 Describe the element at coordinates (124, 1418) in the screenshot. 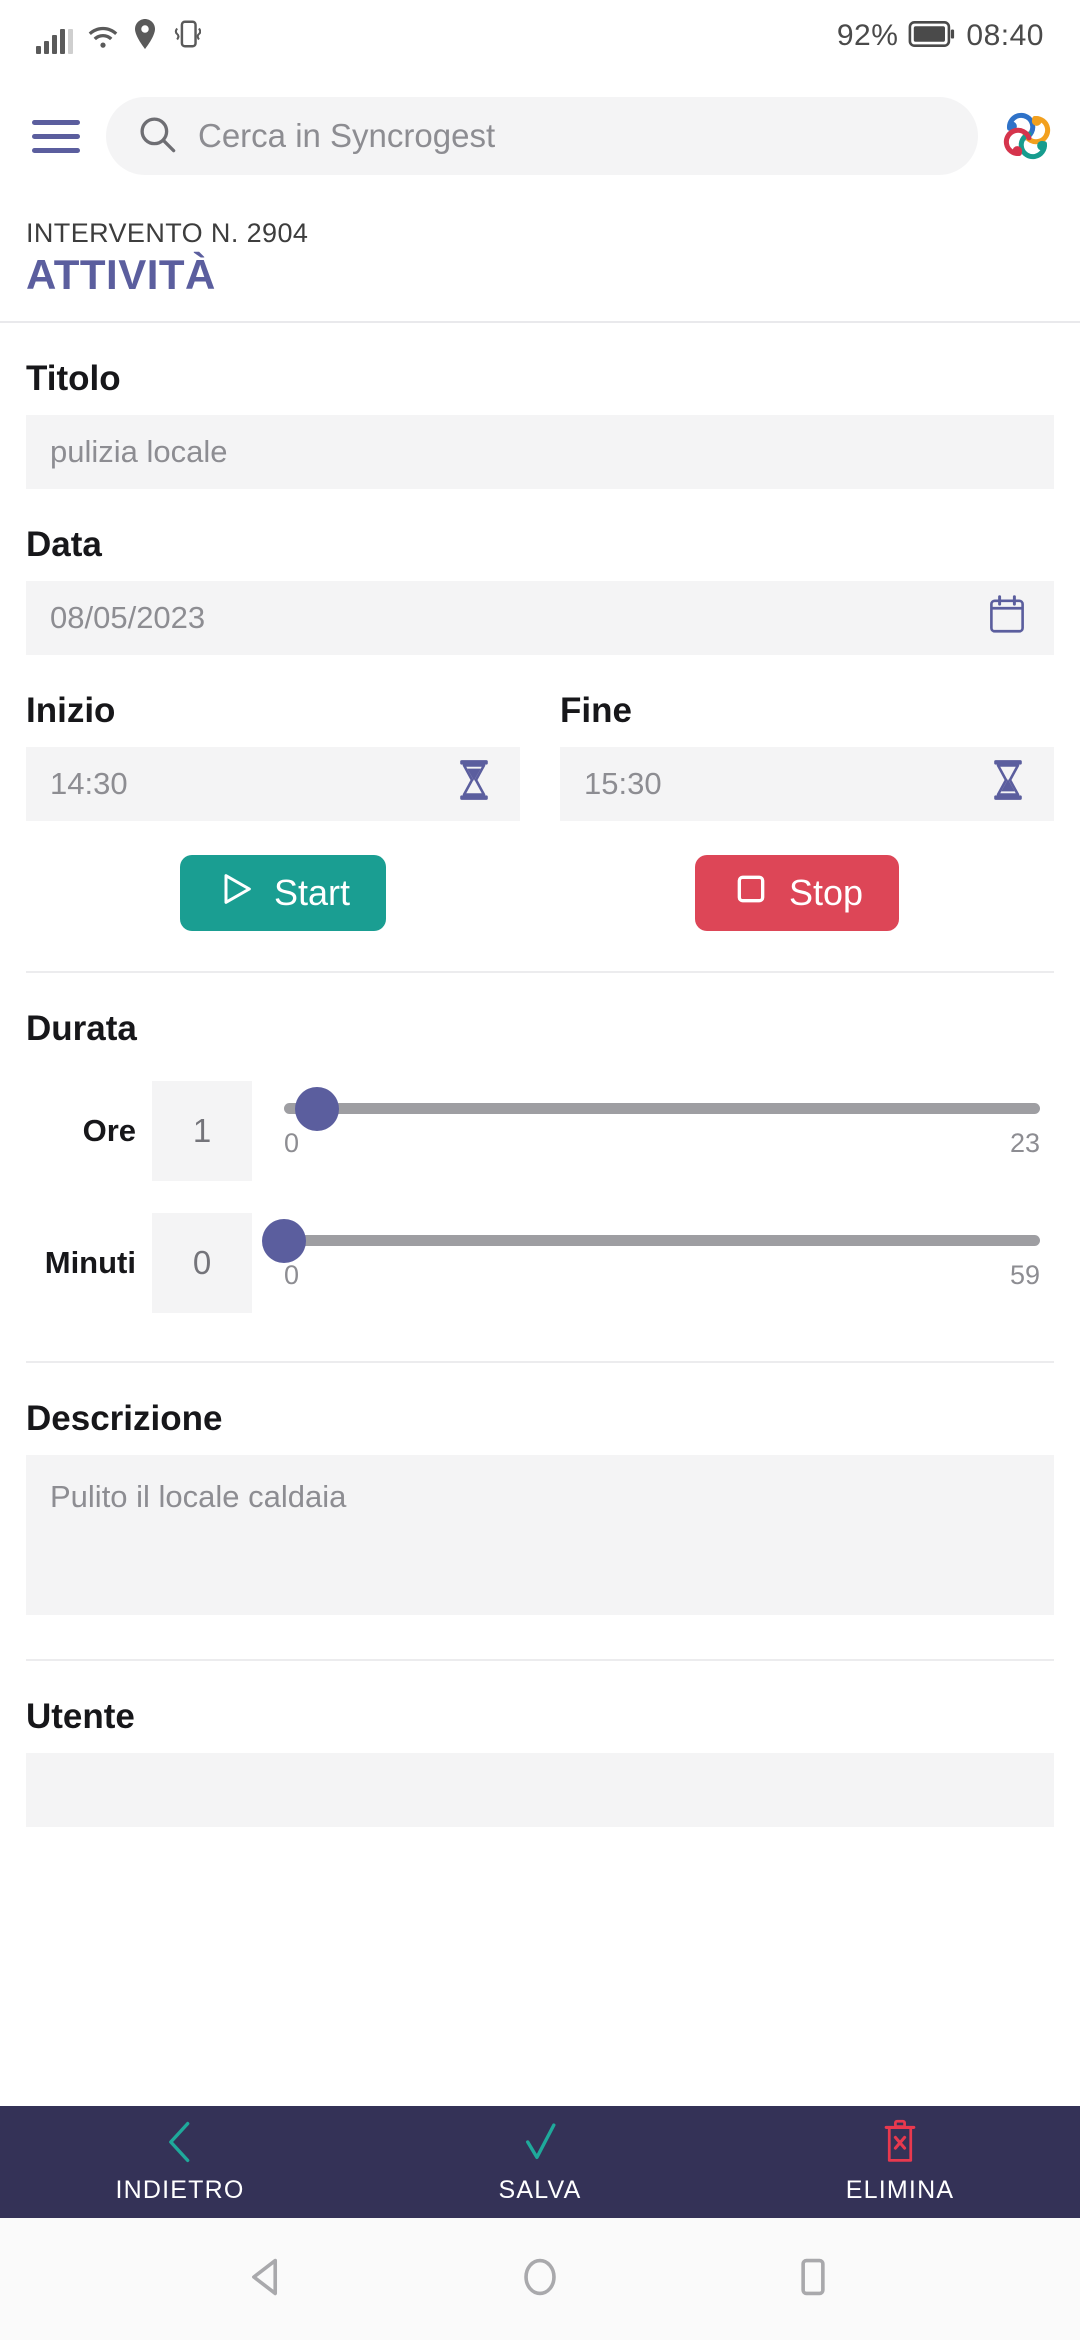

I see `descrizione-label: Descrizione` at that location.